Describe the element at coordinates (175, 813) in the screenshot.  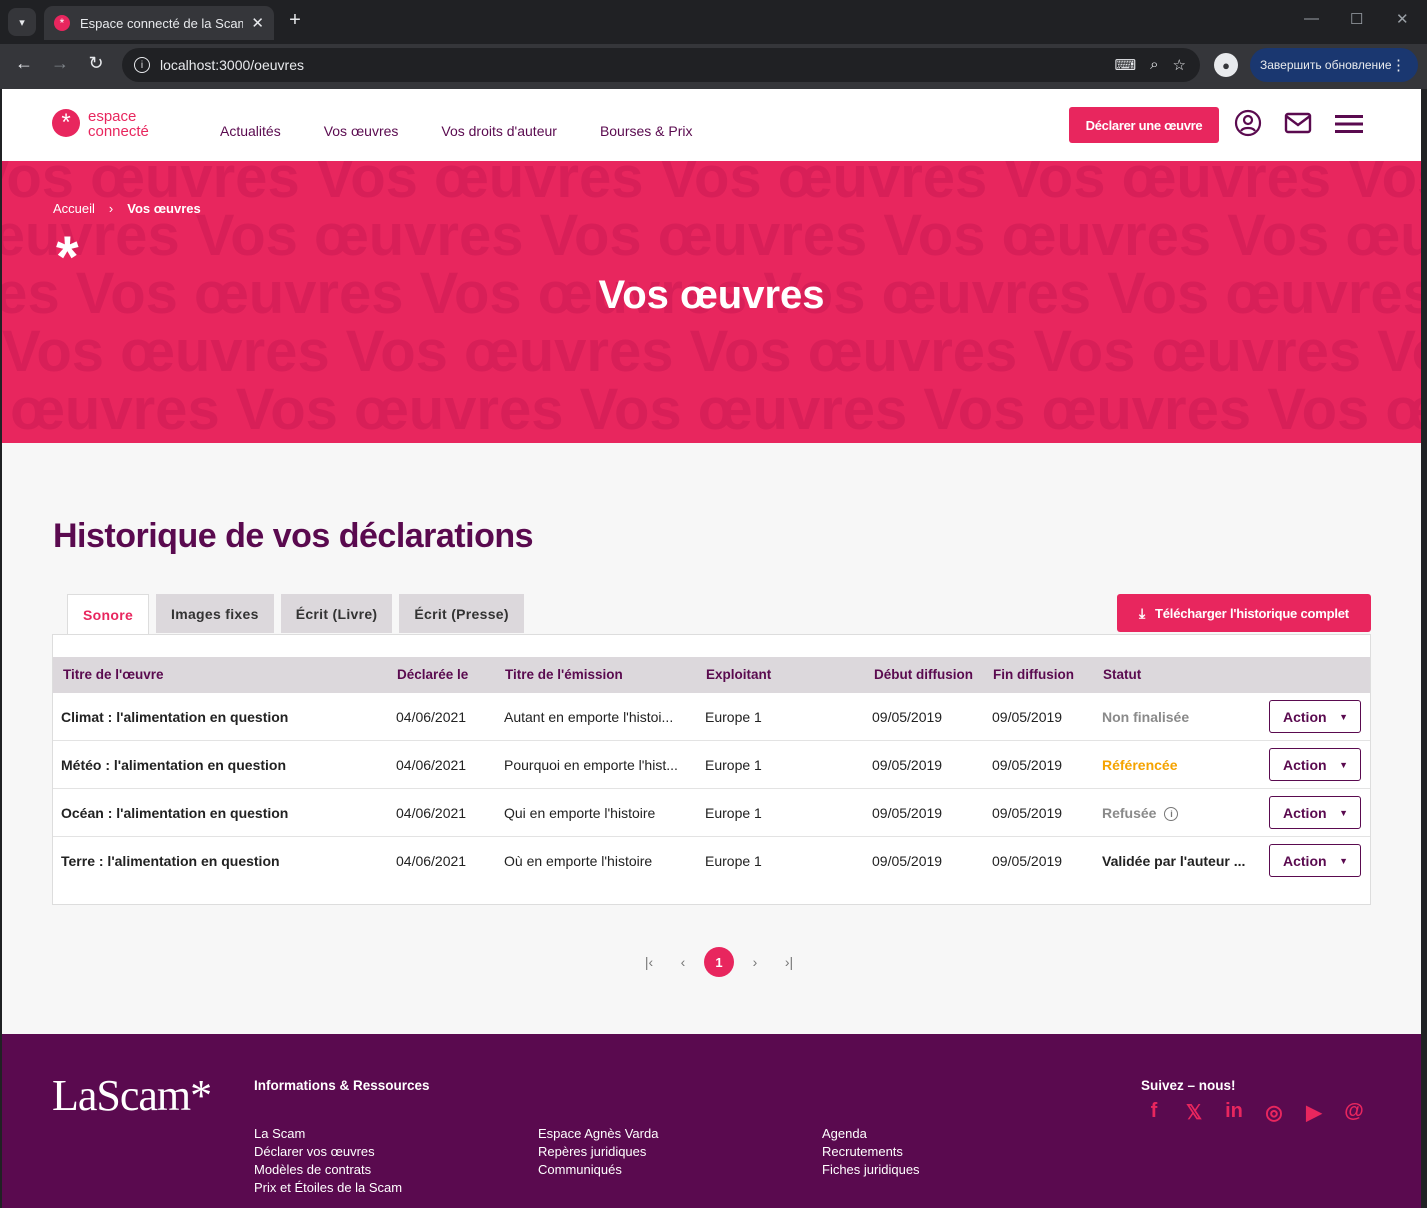
I see `cell-title: Océan : l'alimentation en question` at that location.